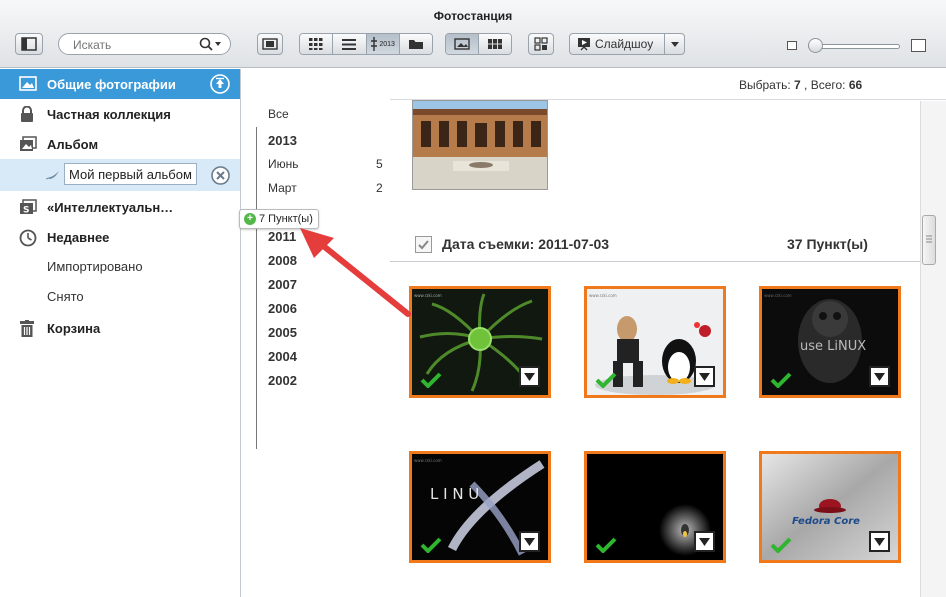 This screenshot has width=946, height=597. What do you see at coordinates (282, 380) in the screenshot?
I see `timeline-year: 2002` at bounding box center [282, 380].